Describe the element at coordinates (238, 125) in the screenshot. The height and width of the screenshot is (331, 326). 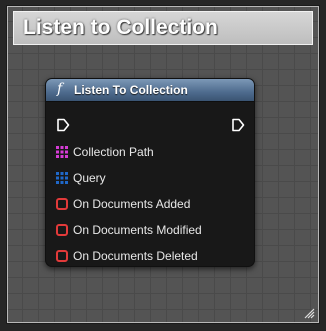
I see `exec-output-pin-icon` at that location.